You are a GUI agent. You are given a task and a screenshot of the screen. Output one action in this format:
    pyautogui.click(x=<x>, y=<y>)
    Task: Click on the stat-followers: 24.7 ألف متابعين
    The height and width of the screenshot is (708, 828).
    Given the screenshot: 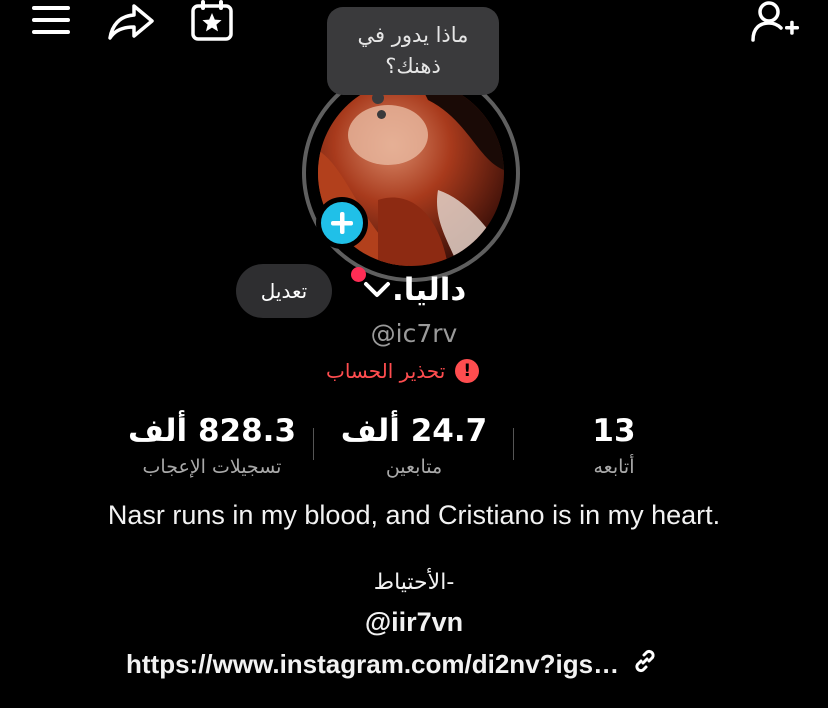 What is the action you would take?
    pyautogui.click(x=414, y=446)
    